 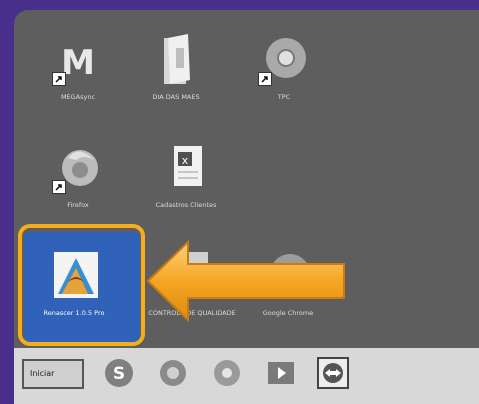 I want to click on desktop-icon-tpc: TPC, so click(x=284, y=66).